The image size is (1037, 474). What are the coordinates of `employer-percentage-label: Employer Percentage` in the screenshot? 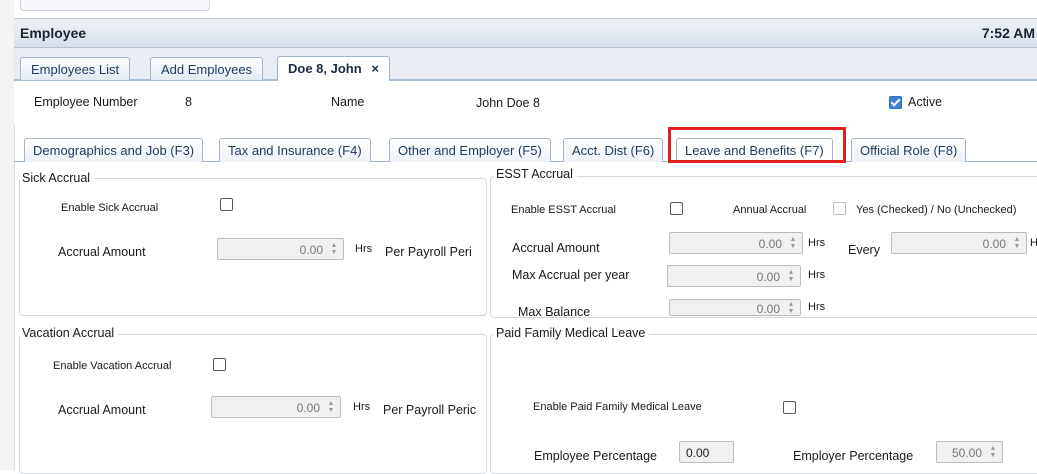 It's located at (853, 456).